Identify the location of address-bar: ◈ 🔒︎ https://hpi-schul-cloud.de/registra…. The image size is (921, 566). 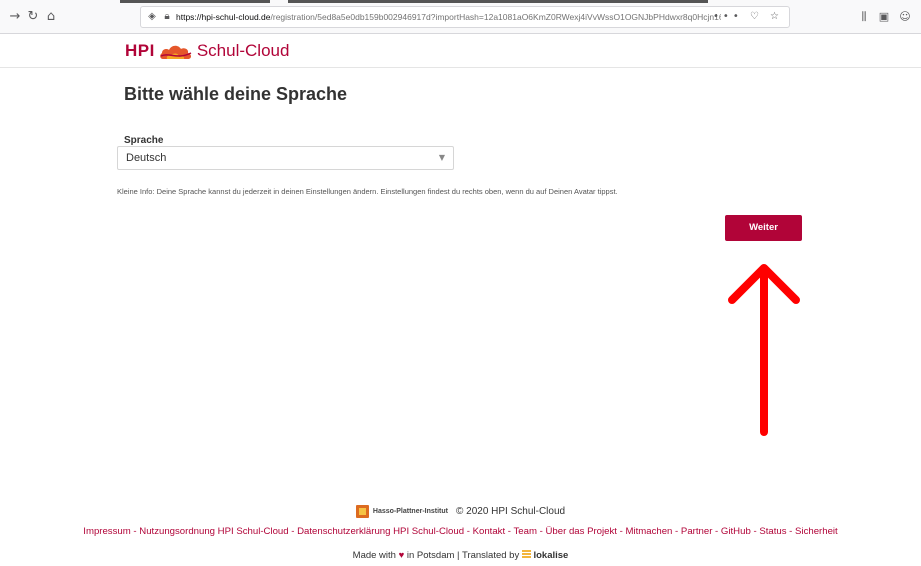
(465, 17).